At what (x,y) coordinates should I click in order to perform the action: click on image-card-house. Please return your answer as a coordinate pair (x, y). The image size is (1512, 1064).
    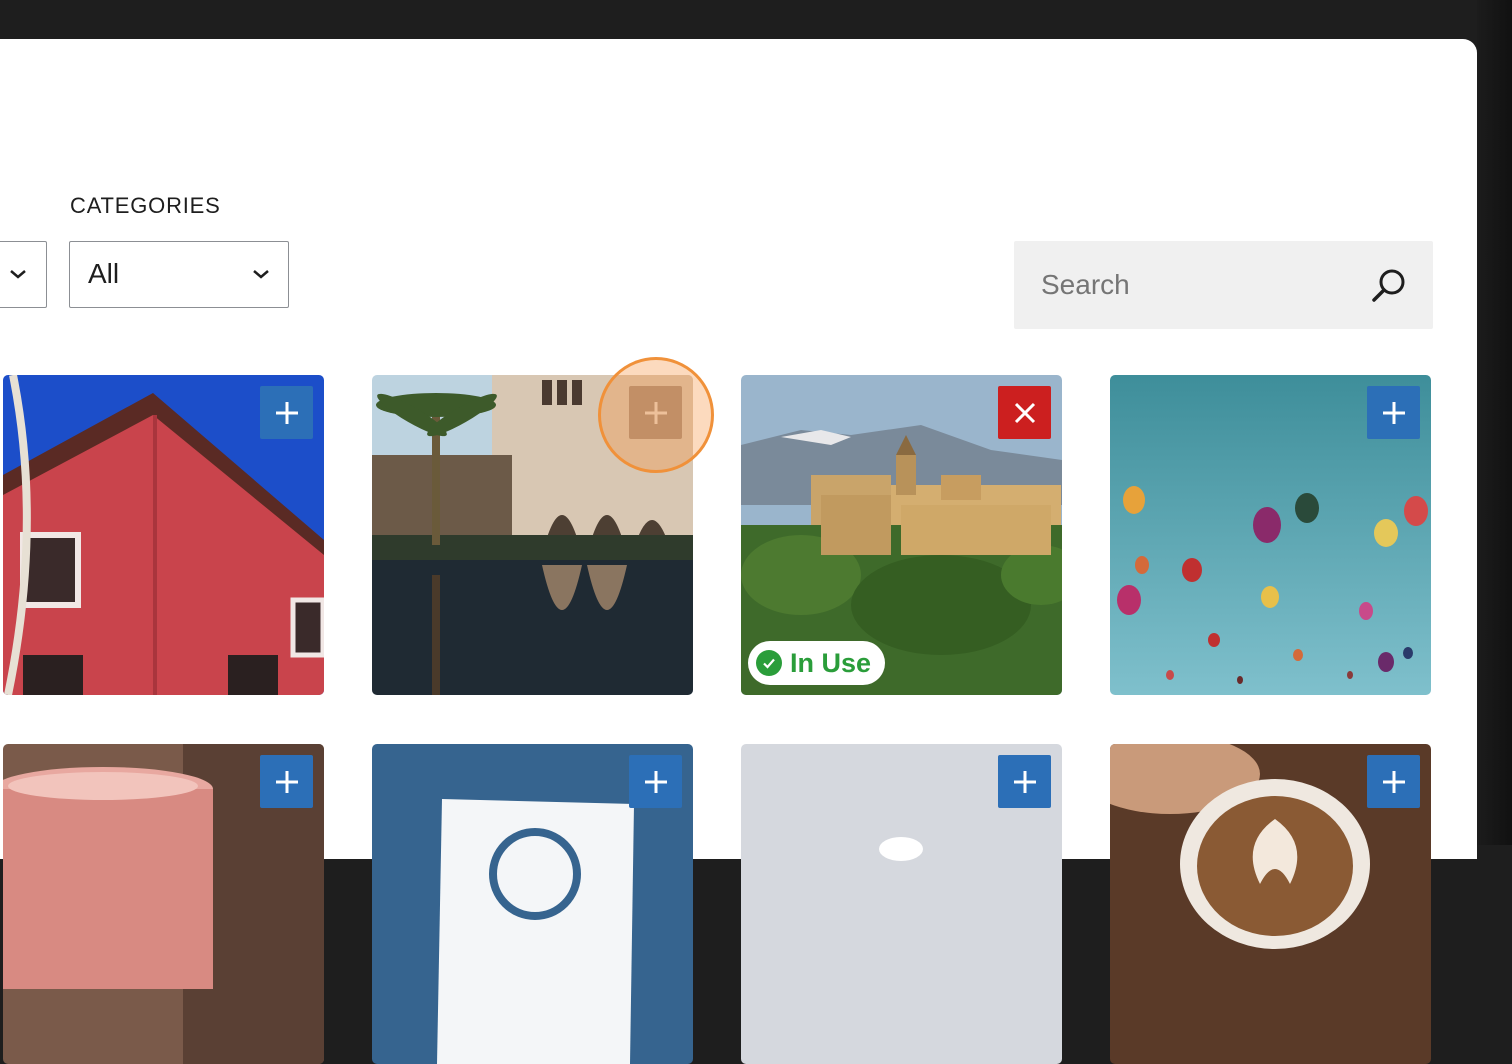
    Looking at the image, I should click on (163, 535).